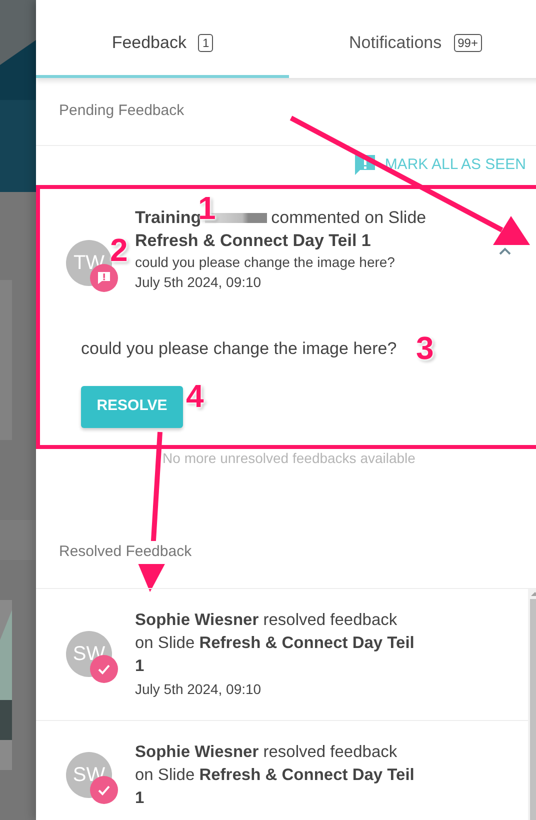 This screenshot has width=536, height=820. Describe the element at coordinates (253, 241) in the screenshot. I see `slide-title: Refresh & Connect Day Teil 1` at that location.